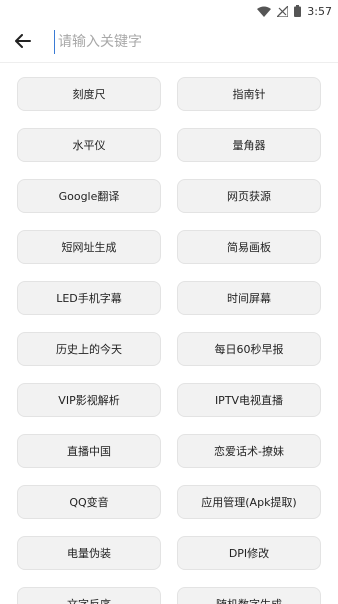  I want to click on tool-button-iptv: IPTV电视直播, so click(249, 400).